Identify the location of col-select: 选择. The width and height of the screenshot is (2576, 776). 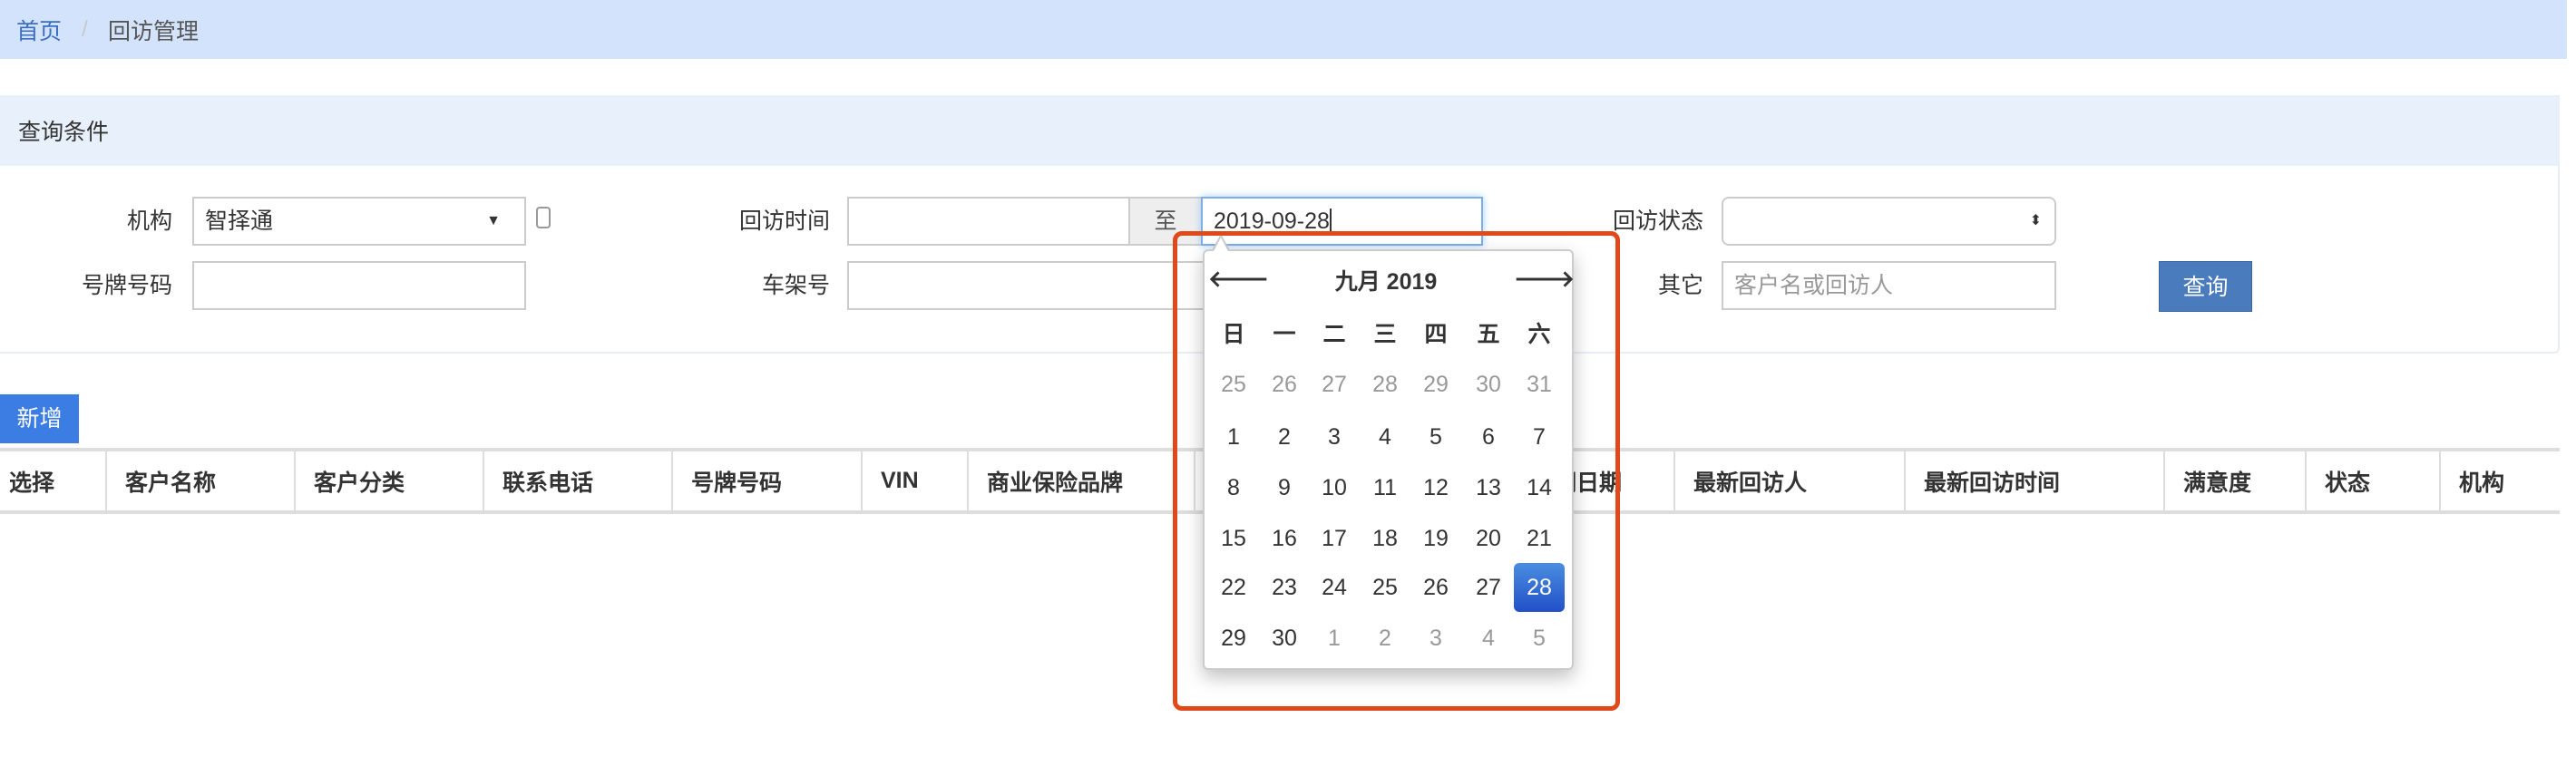
(53, 481).